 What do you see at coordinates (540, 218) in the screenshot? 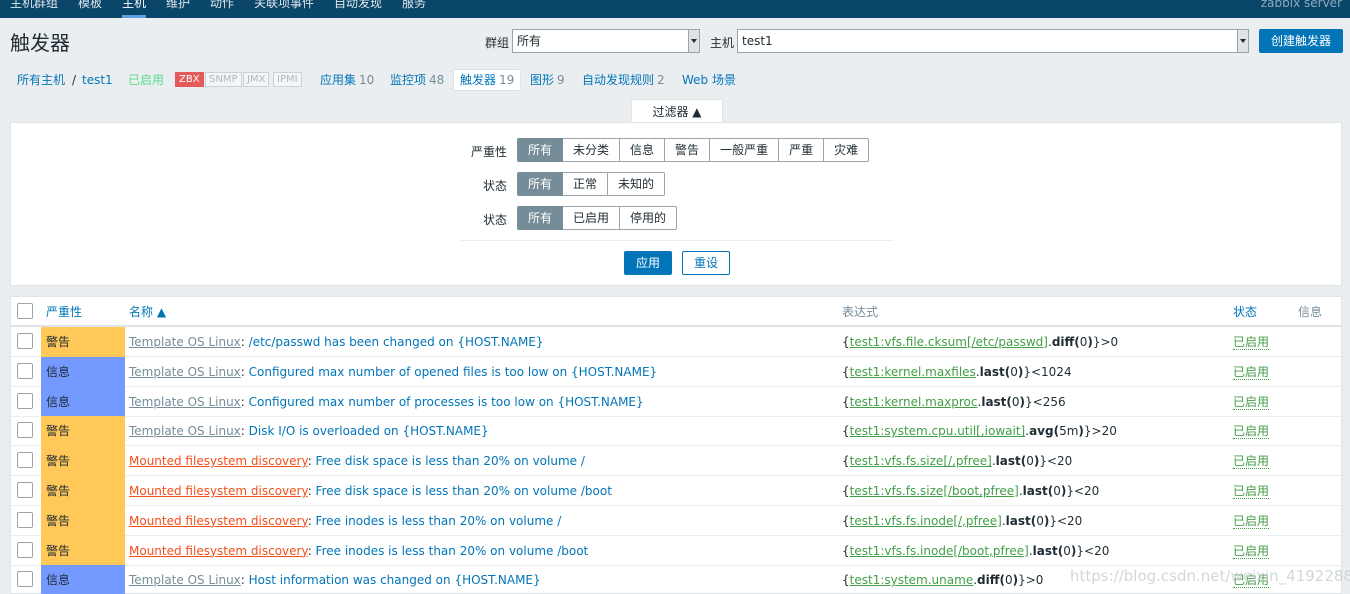
I see `status-option: 所有` at bounding box center [540, 218].